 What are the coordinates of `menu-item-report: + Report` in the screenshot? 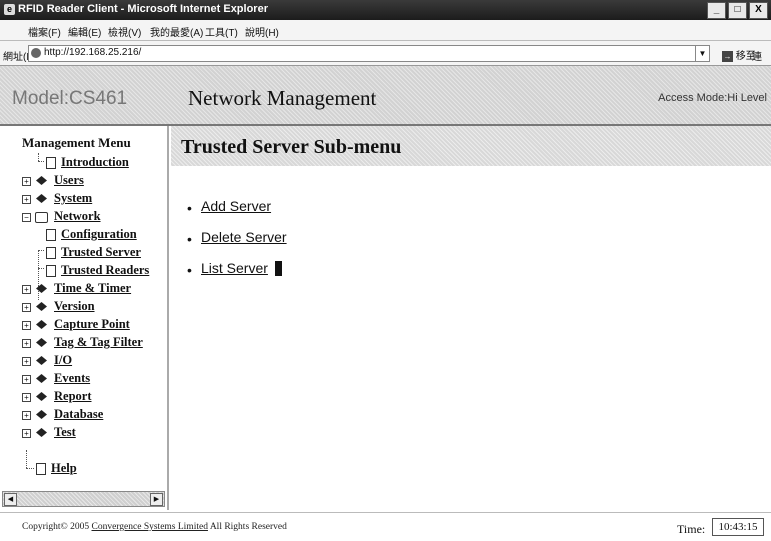 It's located at (83, 398).